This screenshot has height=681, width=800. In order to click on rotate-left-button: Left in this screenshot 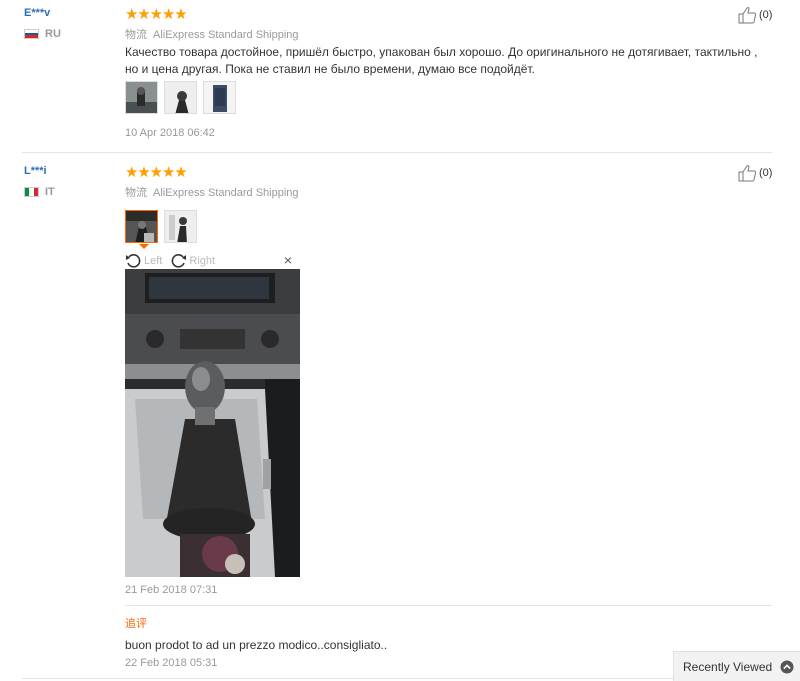, I will do `click(143, 261)`.